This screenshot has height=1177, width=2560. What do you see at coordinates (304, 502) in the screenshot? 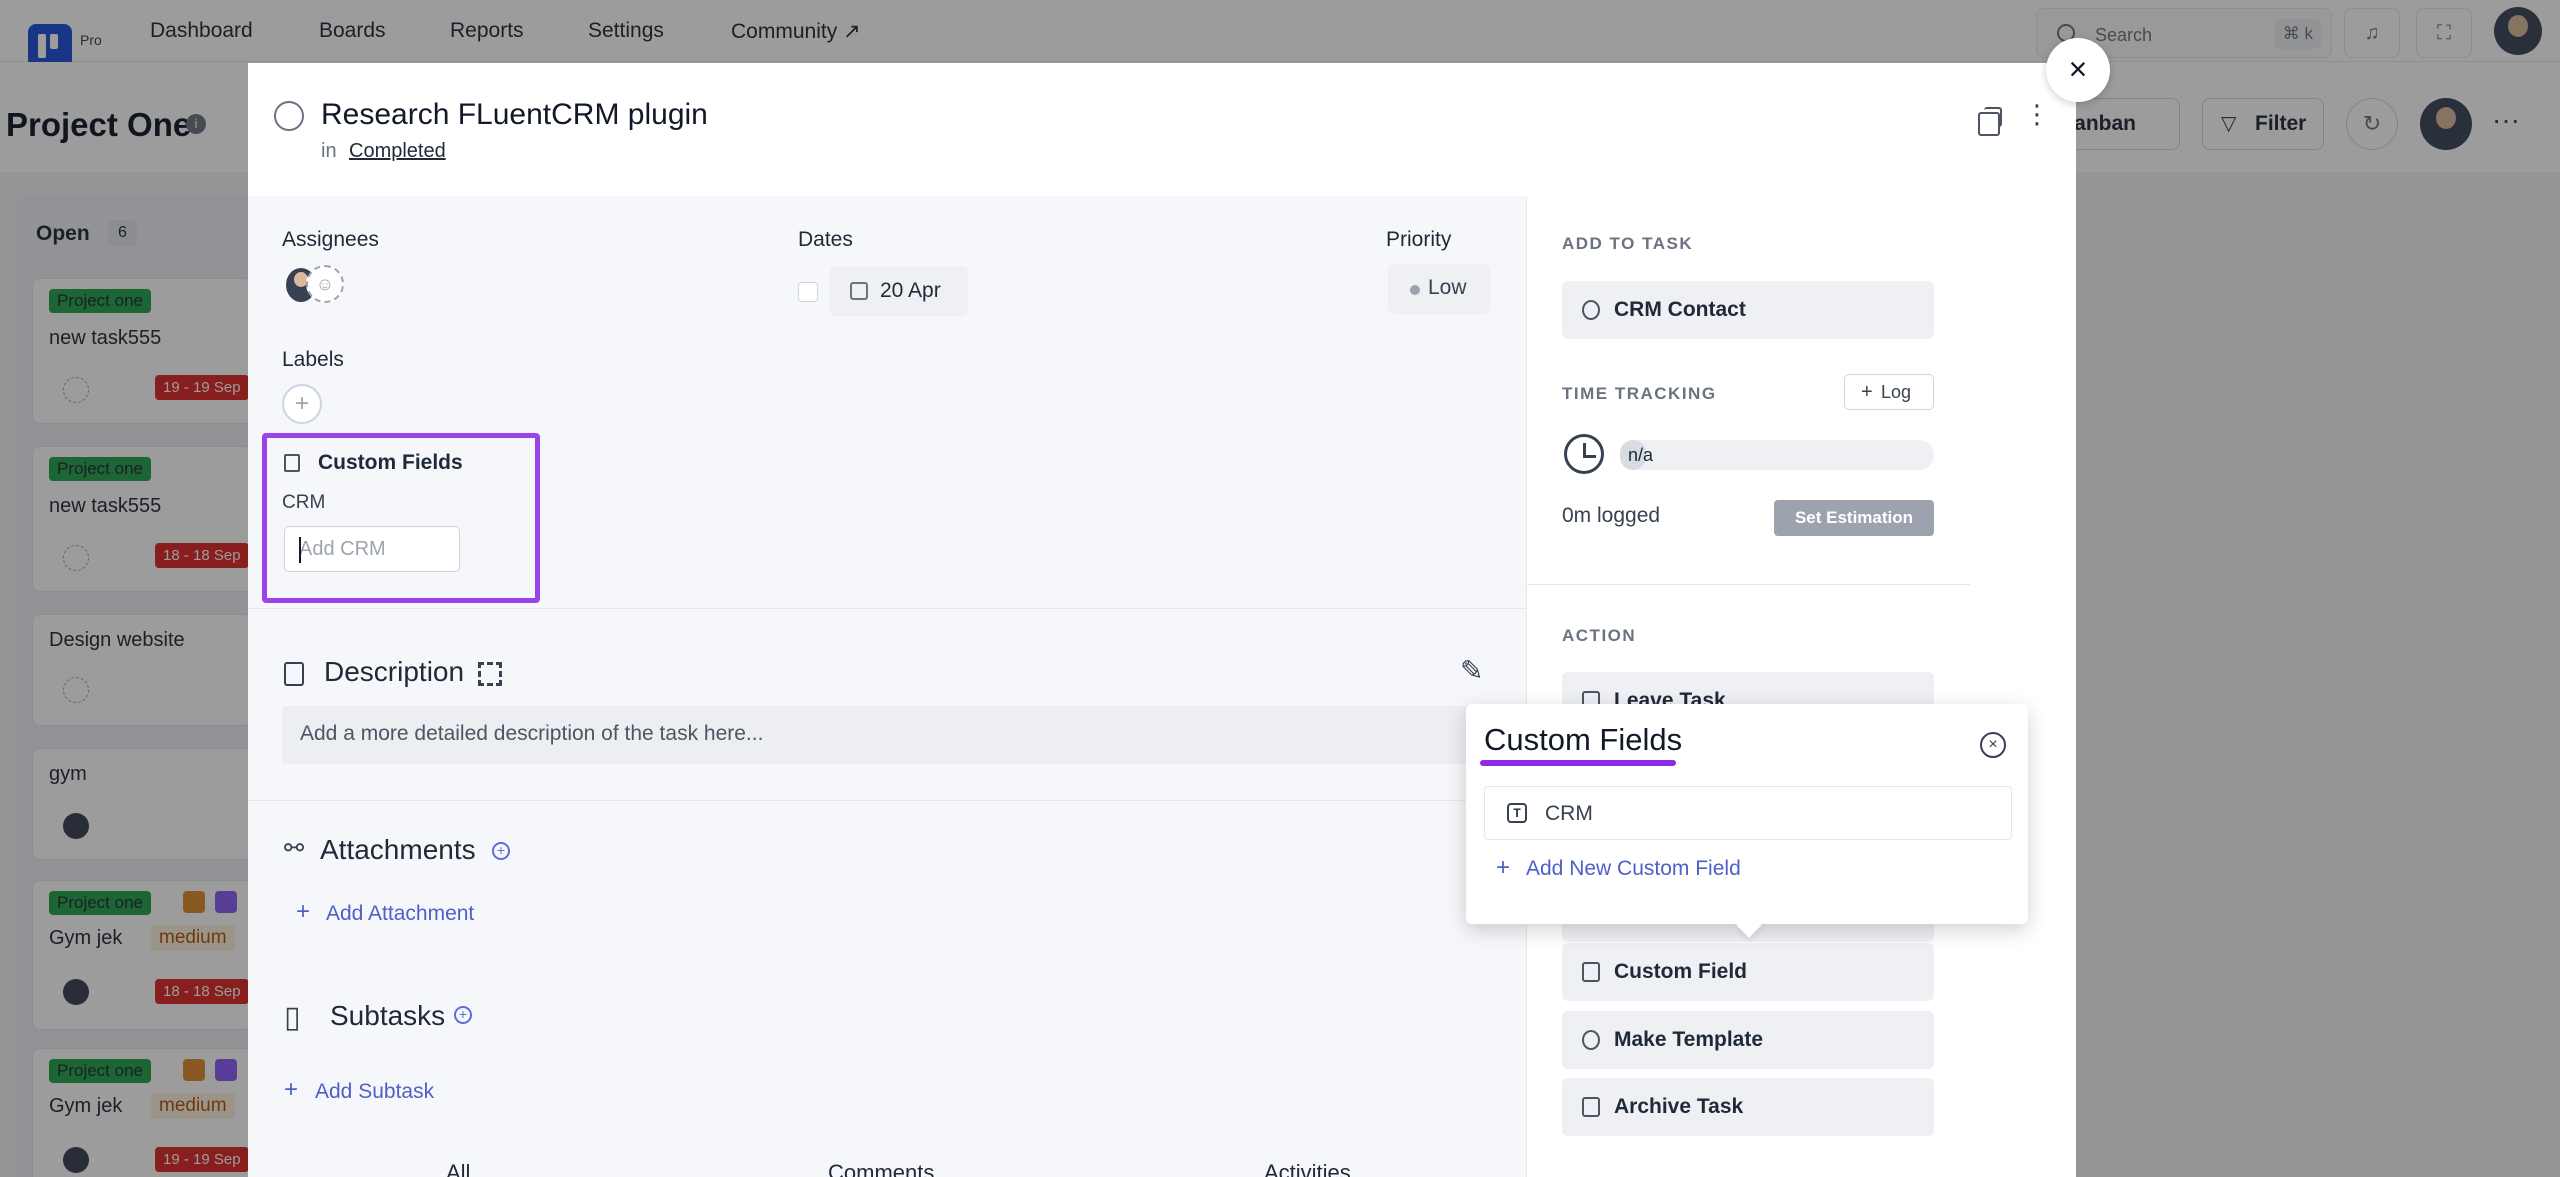
I see `crm-field-label: CRM` at bounding box center [304, 502].